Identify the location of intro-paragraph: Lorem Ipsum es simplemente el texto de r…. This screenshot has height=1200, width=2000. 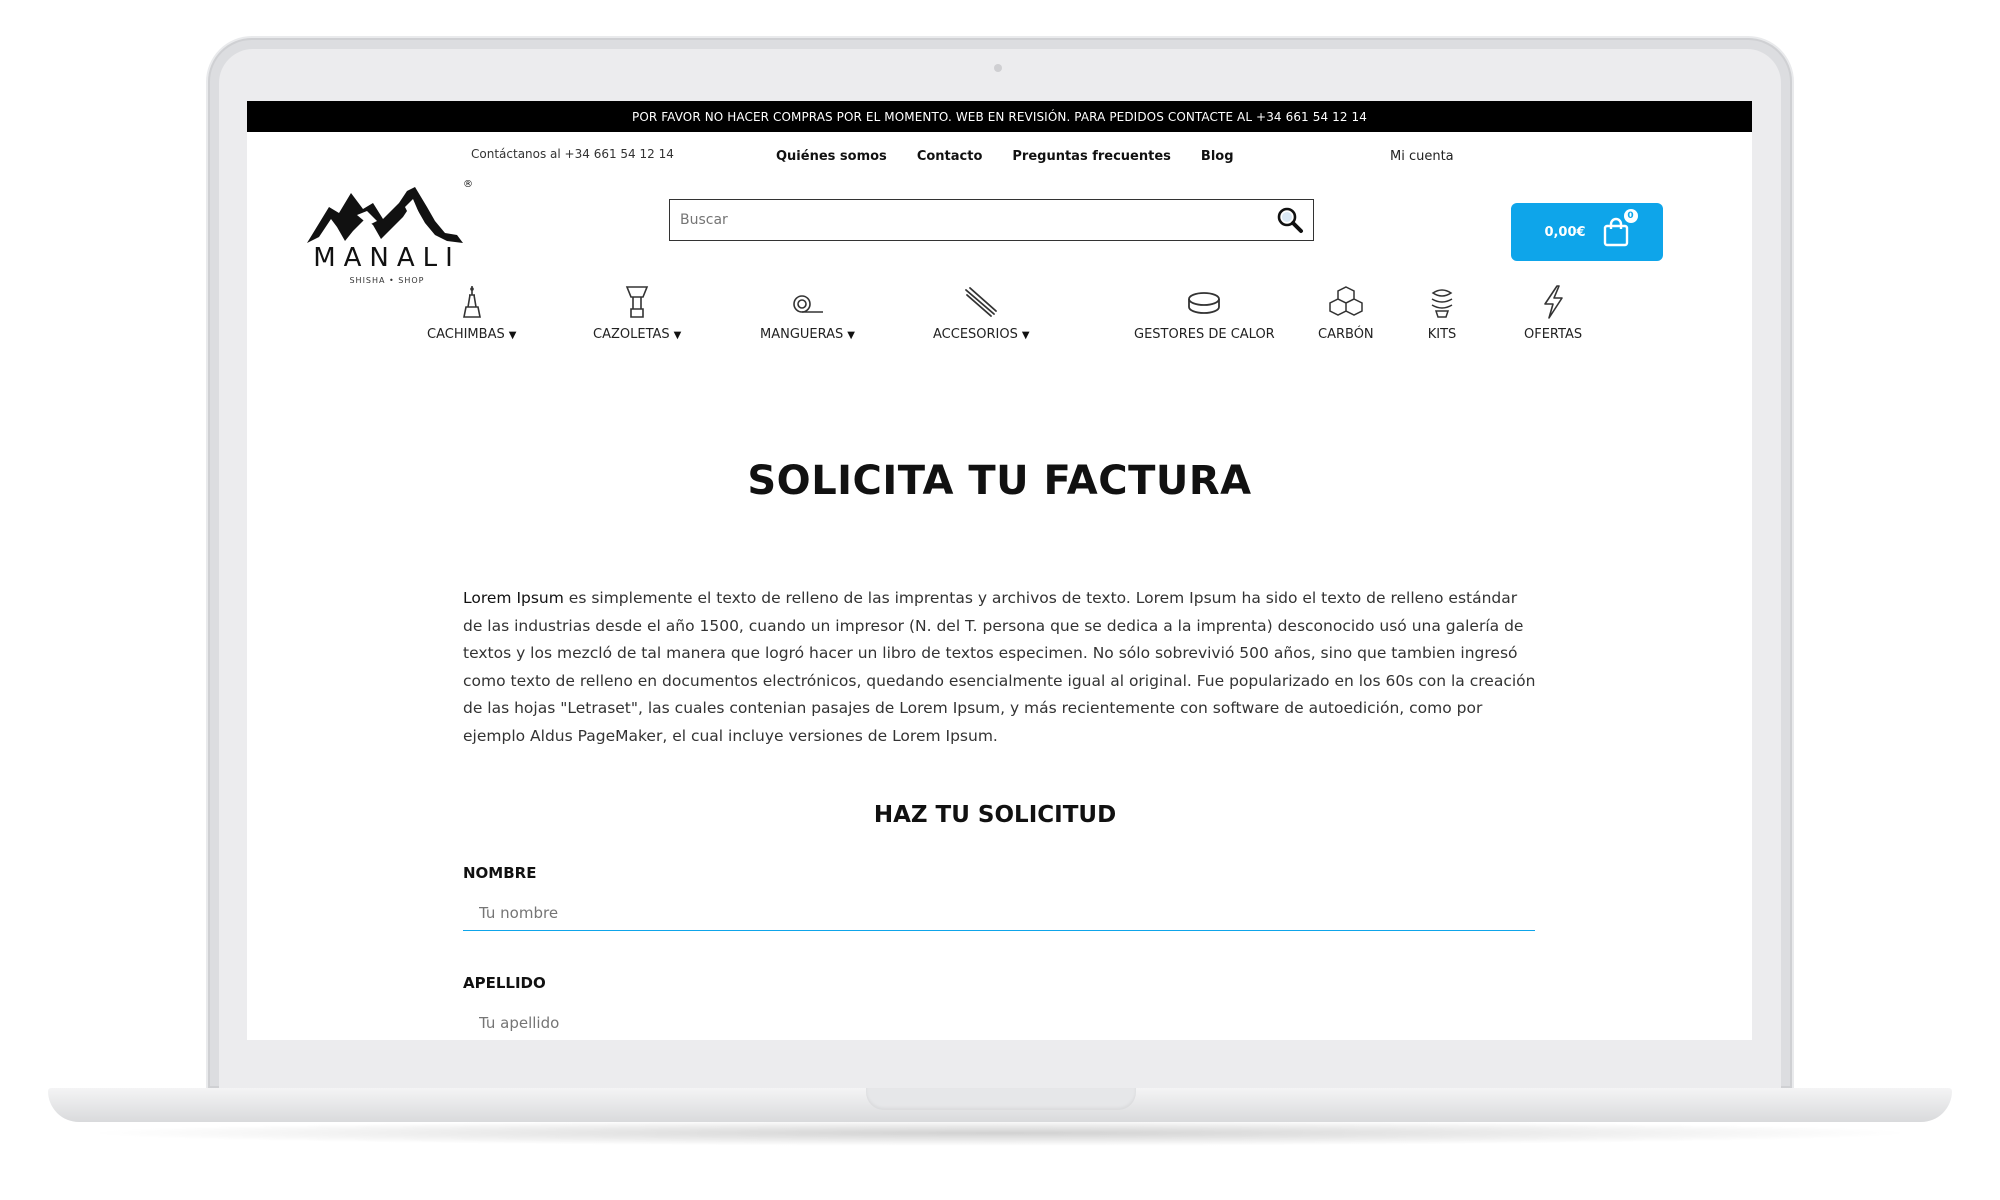
(1000, 667).